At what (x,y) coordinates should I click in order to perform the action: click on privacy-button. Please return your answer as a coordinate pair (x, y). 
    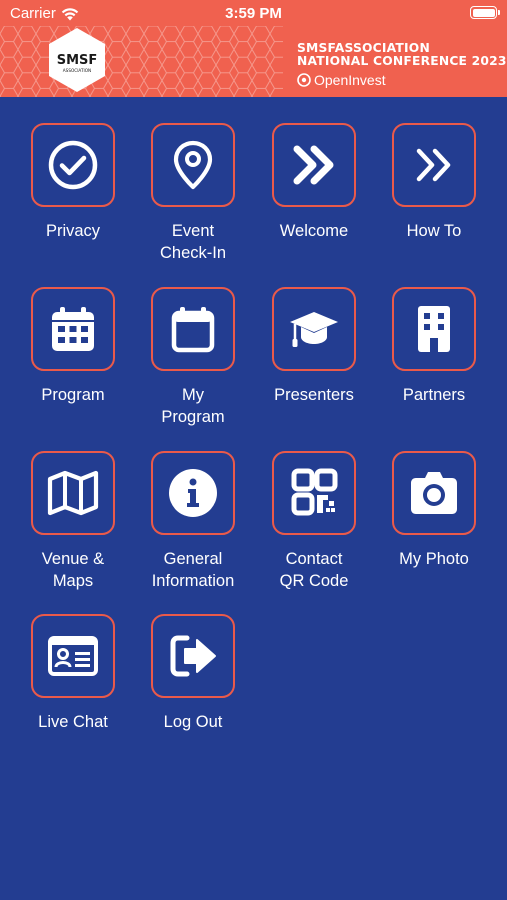
    Looking at the image, I should click on (73, 165).